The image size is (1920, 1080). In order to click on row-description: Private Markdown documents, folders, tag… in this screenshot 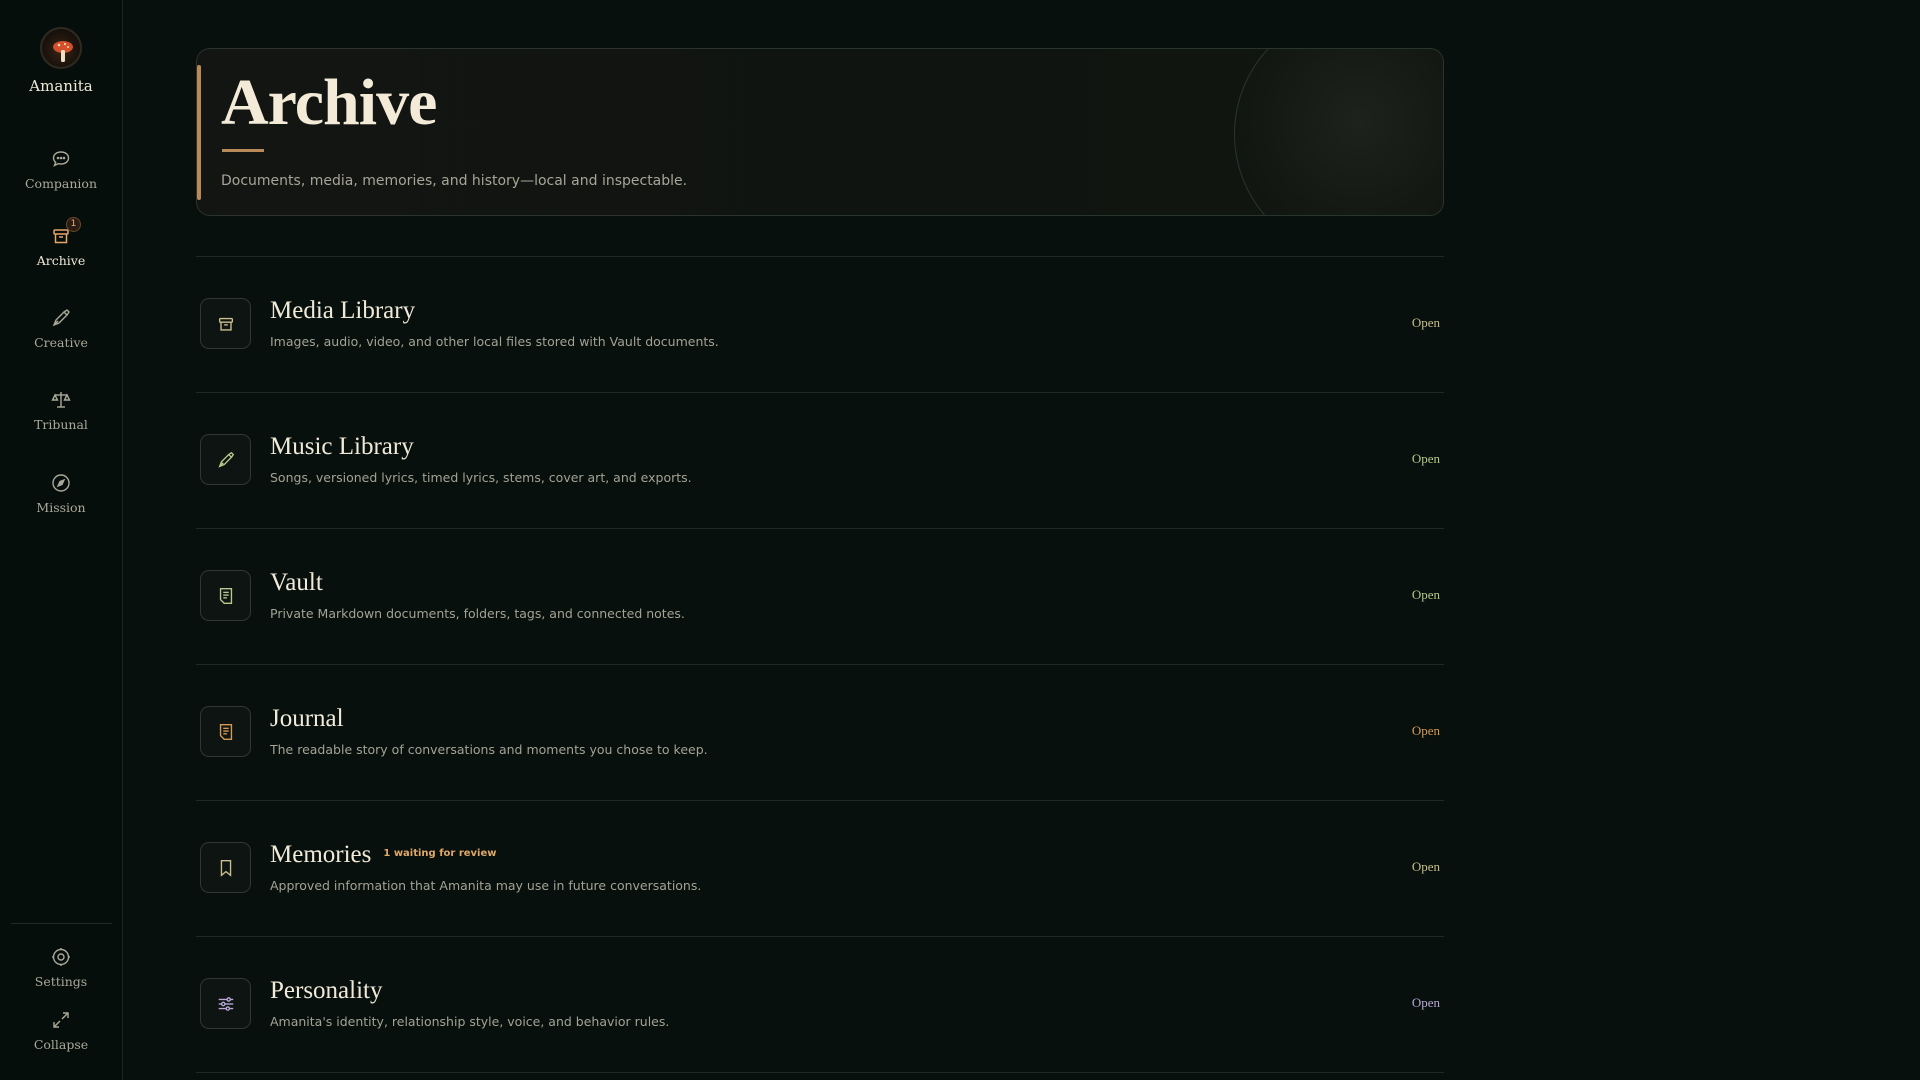, I will do `click(477, 613)`.